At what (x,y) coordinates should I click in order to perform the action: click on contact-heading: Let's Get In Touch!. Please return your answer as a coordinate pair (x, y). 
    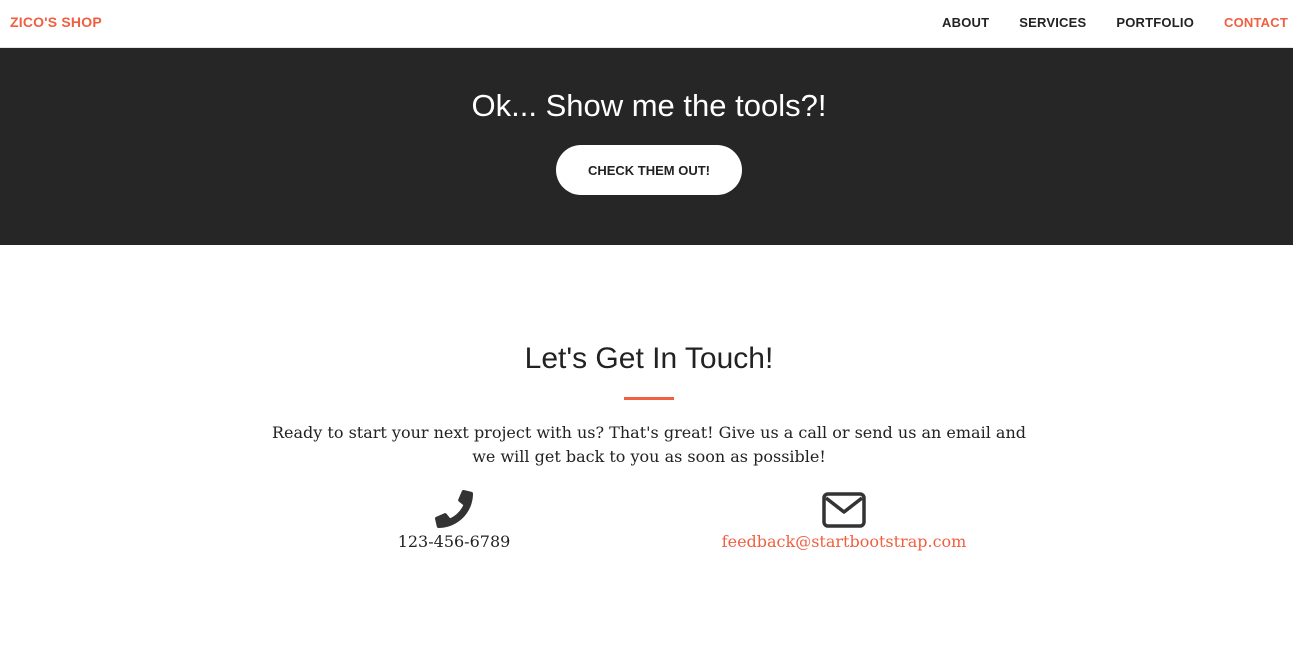
    Looking at the image, I should click on (649, 358).